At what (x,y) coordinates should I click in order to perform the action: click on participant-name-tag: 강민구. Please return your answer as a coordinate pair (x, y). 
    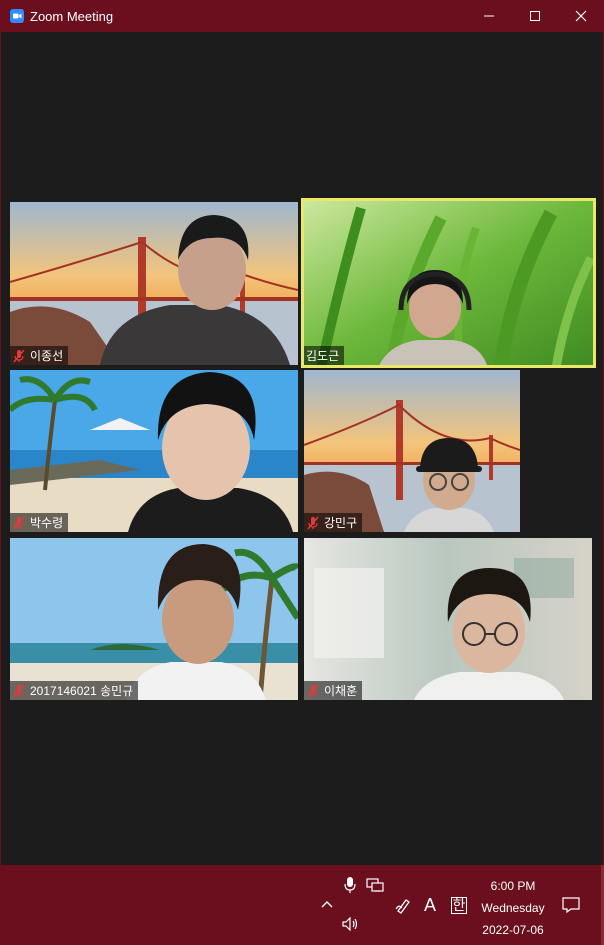
    Looking at the image, I should click on (333, 522).